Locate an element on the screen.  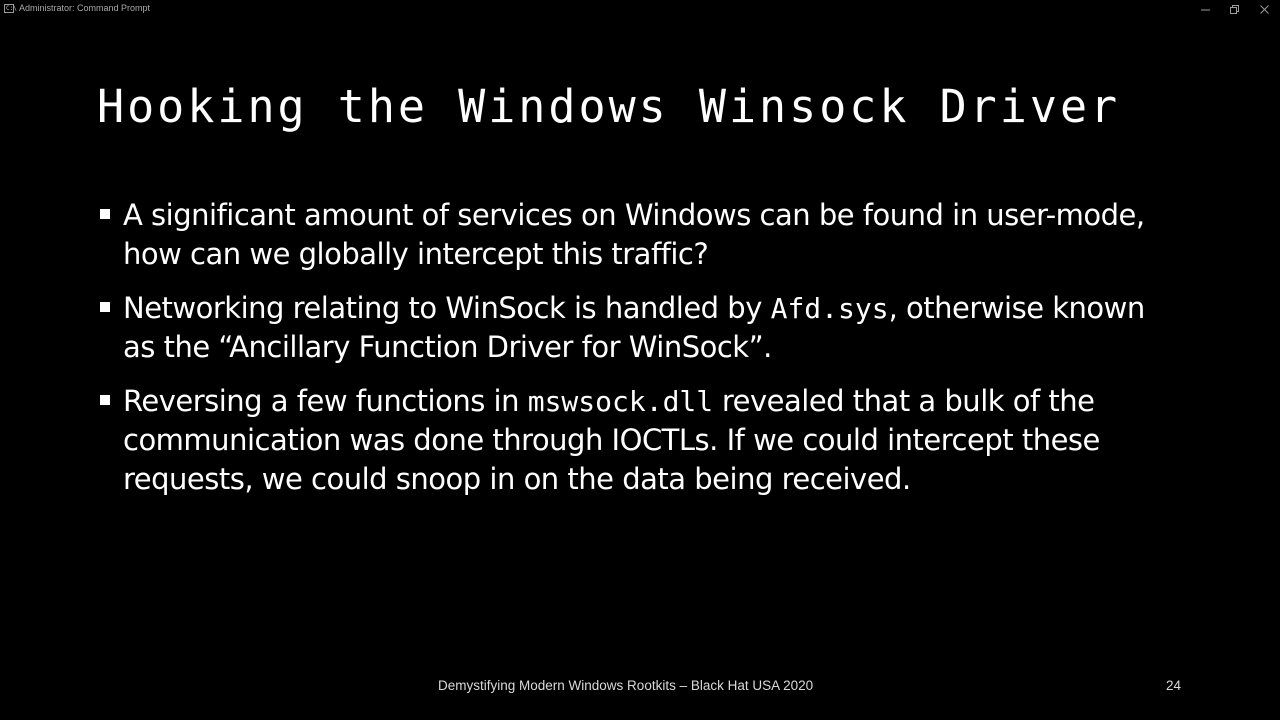
slide-page-number: 24 is located at coordinates (1174, 685).